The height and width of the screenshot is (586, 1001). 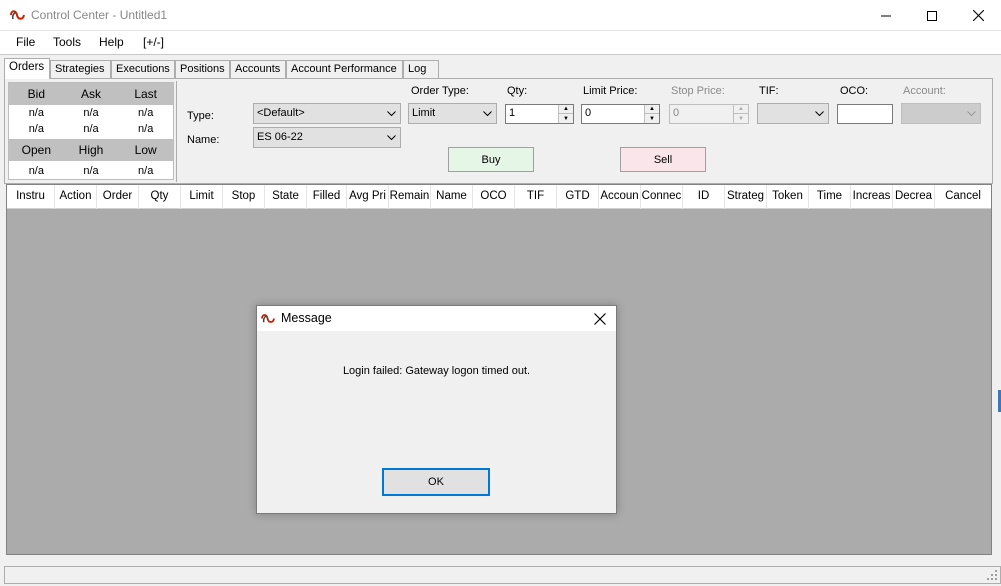 What do you see at coordinates (854, 91) in the screenshot?
I see `oco-label: OCO:` at bounding box center [854, 91].